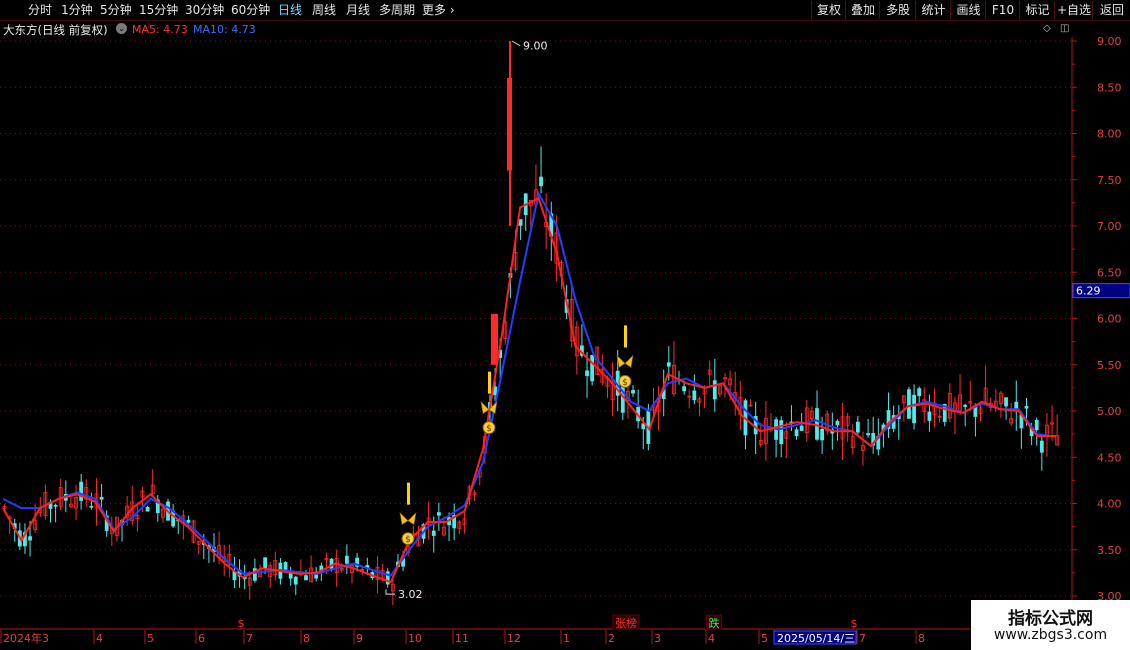 The image size is (1130, 650). I want to click on date-label: 11, so click(462, 638).